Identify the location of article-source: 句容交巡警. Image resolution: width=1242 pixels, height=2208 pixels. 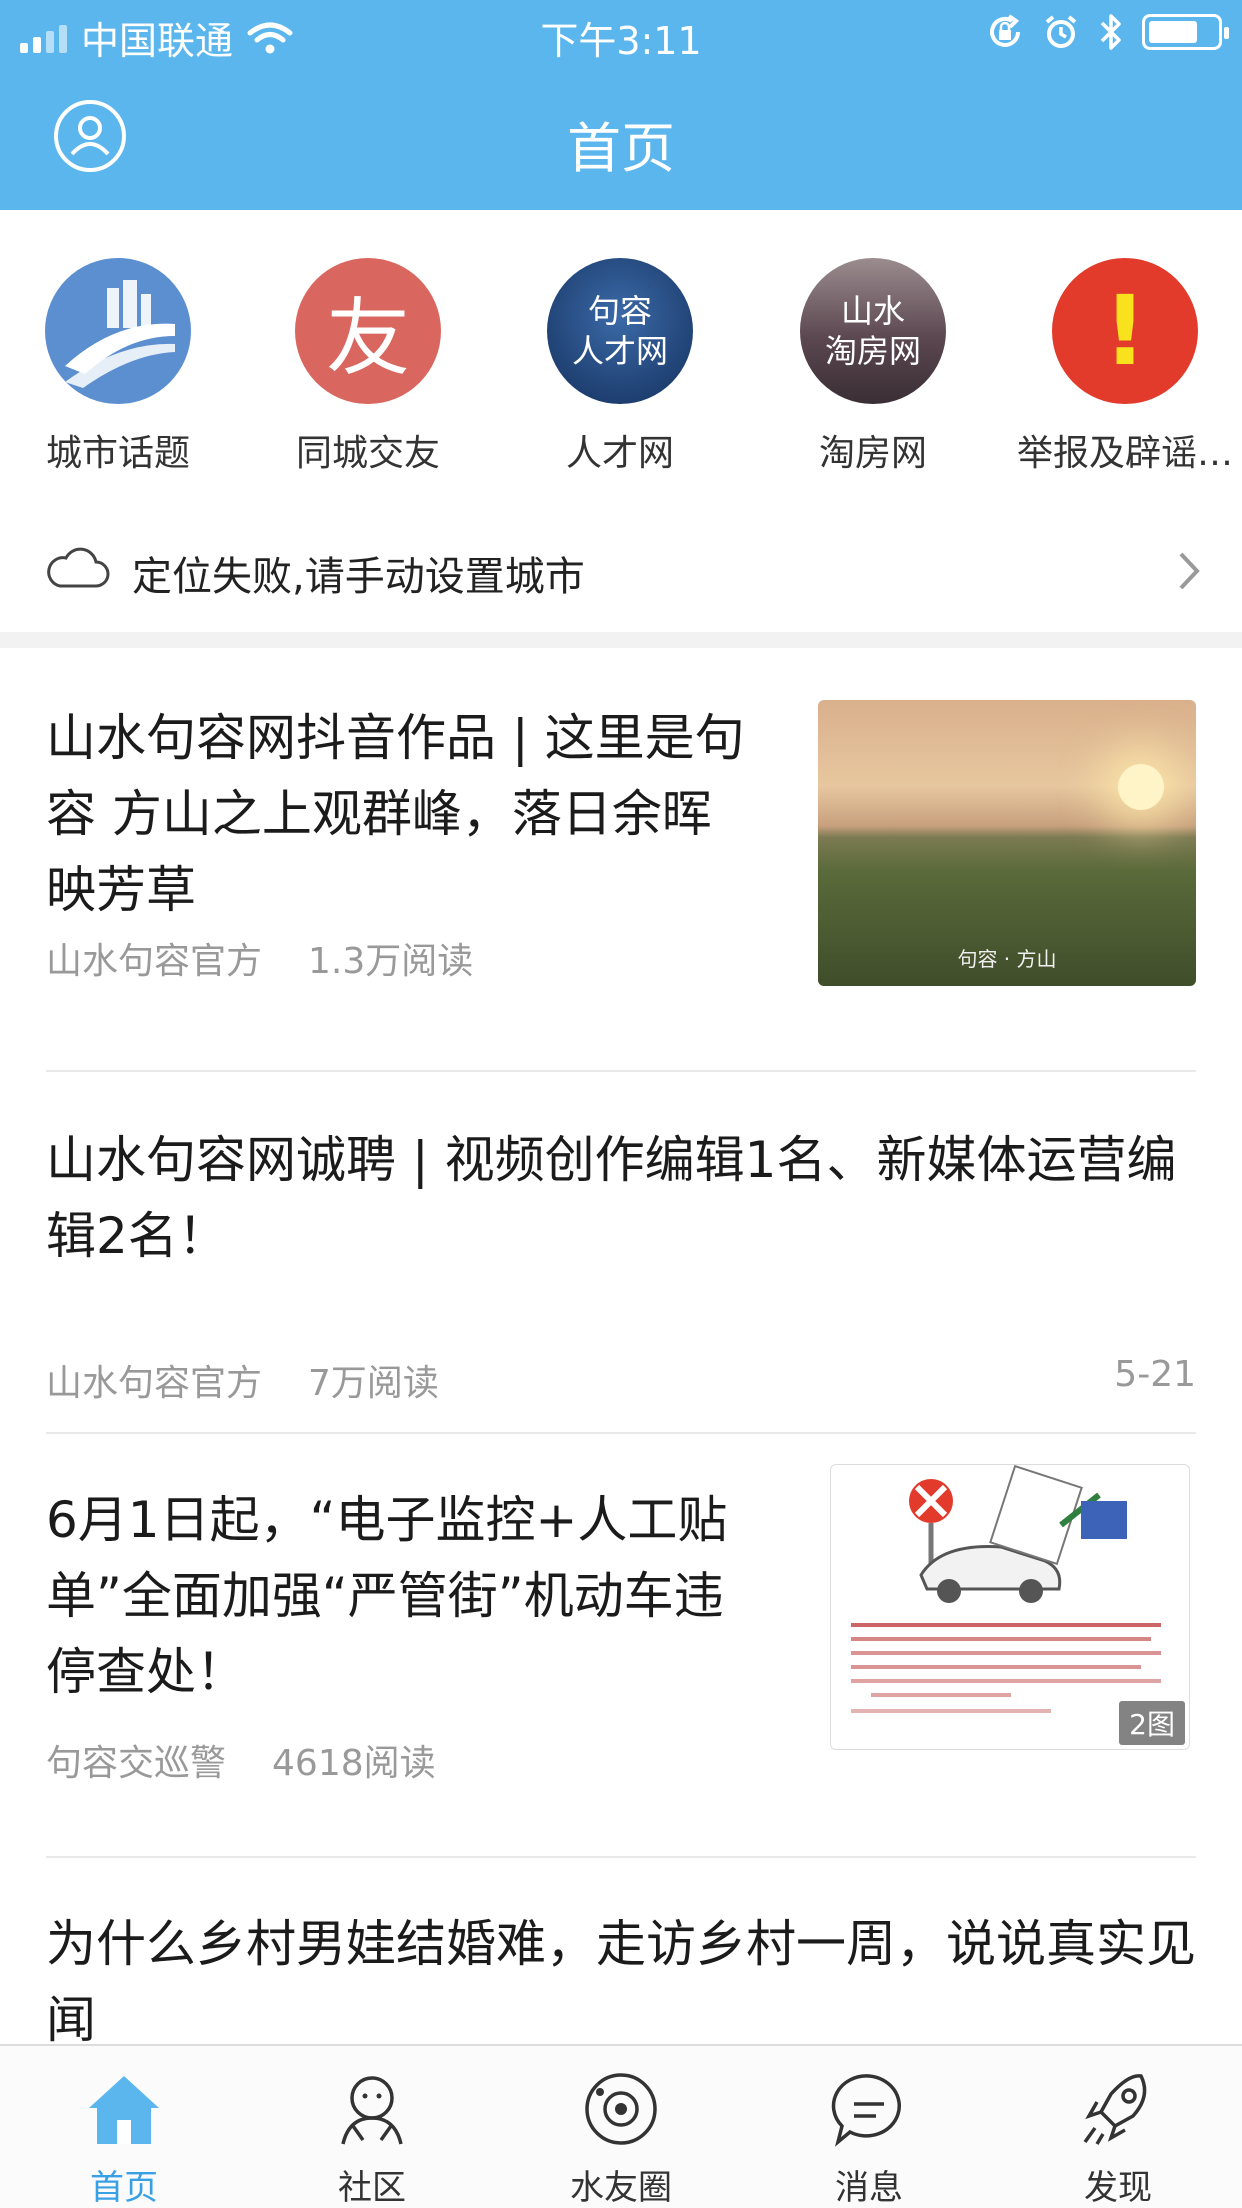
(136, 1763).